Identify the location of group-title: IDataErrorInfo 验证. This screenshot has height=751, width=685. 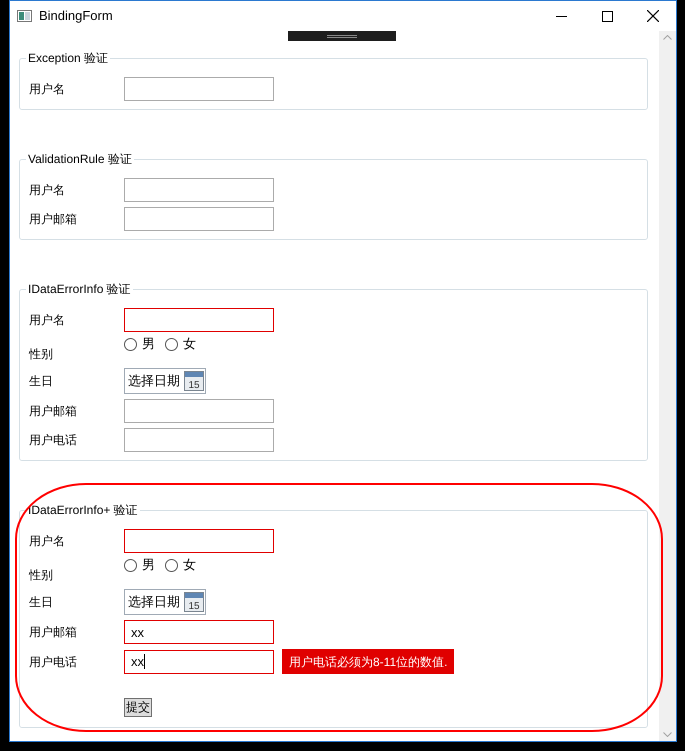
(79, 289).